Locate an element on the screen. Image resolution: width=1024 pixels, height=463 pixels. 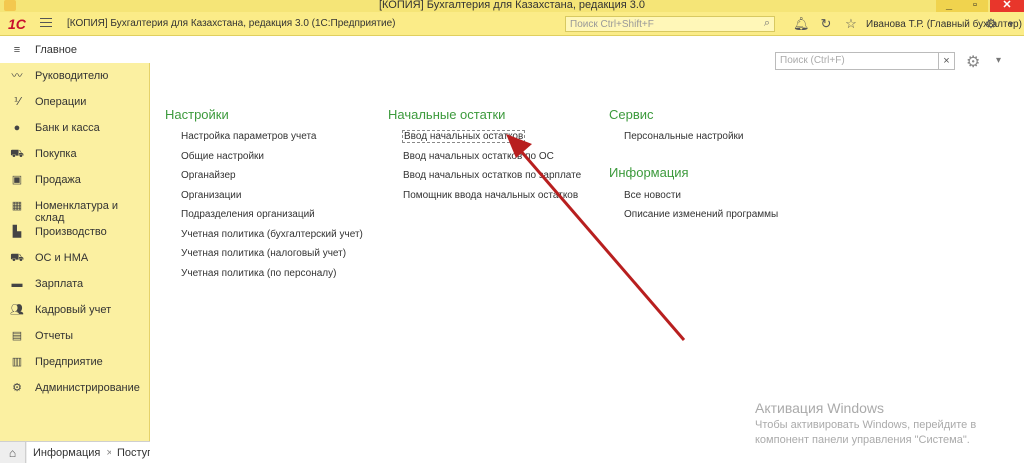
section-title-service: Сервис is located at coordinates (631, 114).